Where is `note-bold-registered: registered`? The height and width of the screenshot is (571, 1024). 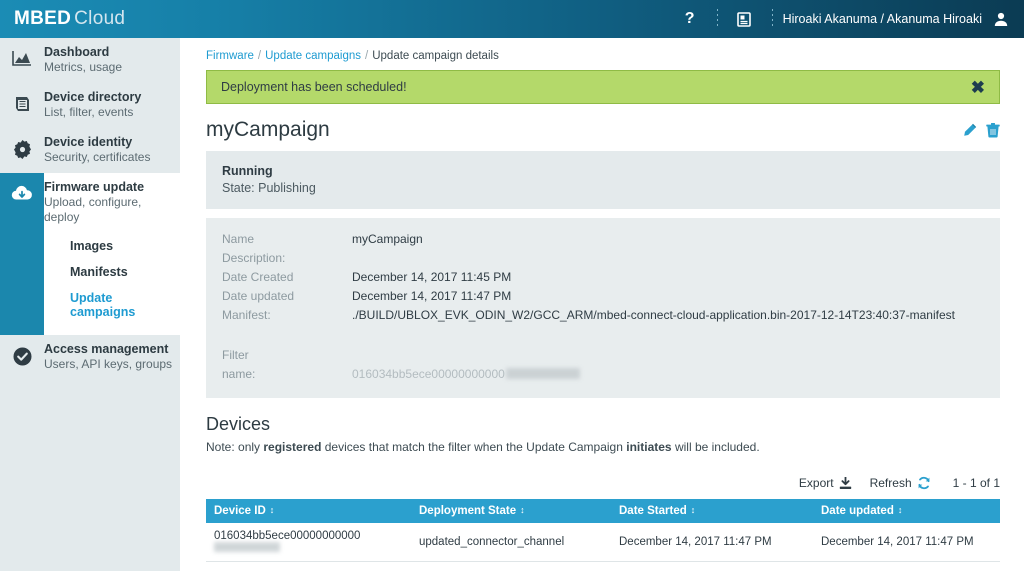
note-bold-registered: registered is located at coordinates (292, 447).